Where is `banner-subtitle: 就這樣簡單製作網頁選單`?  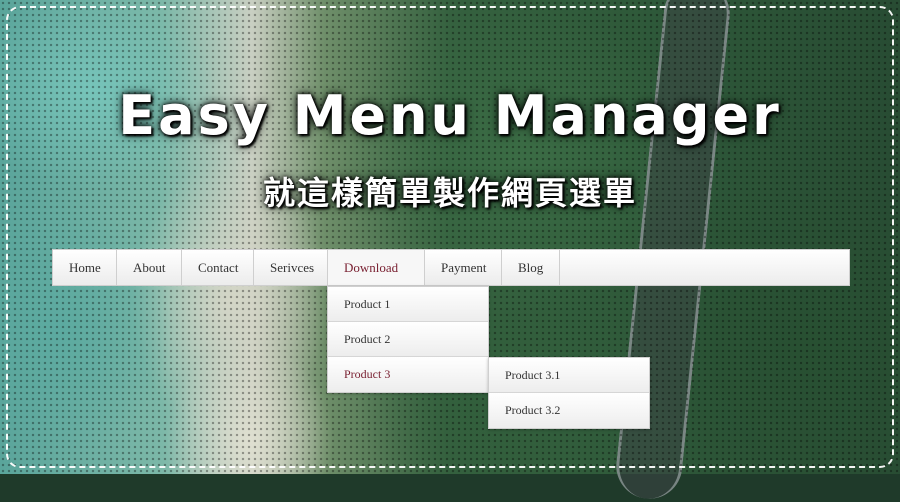
banner-subtitle: 就這樣簡單製作網頁選單 is located at coordinates (449, 193).